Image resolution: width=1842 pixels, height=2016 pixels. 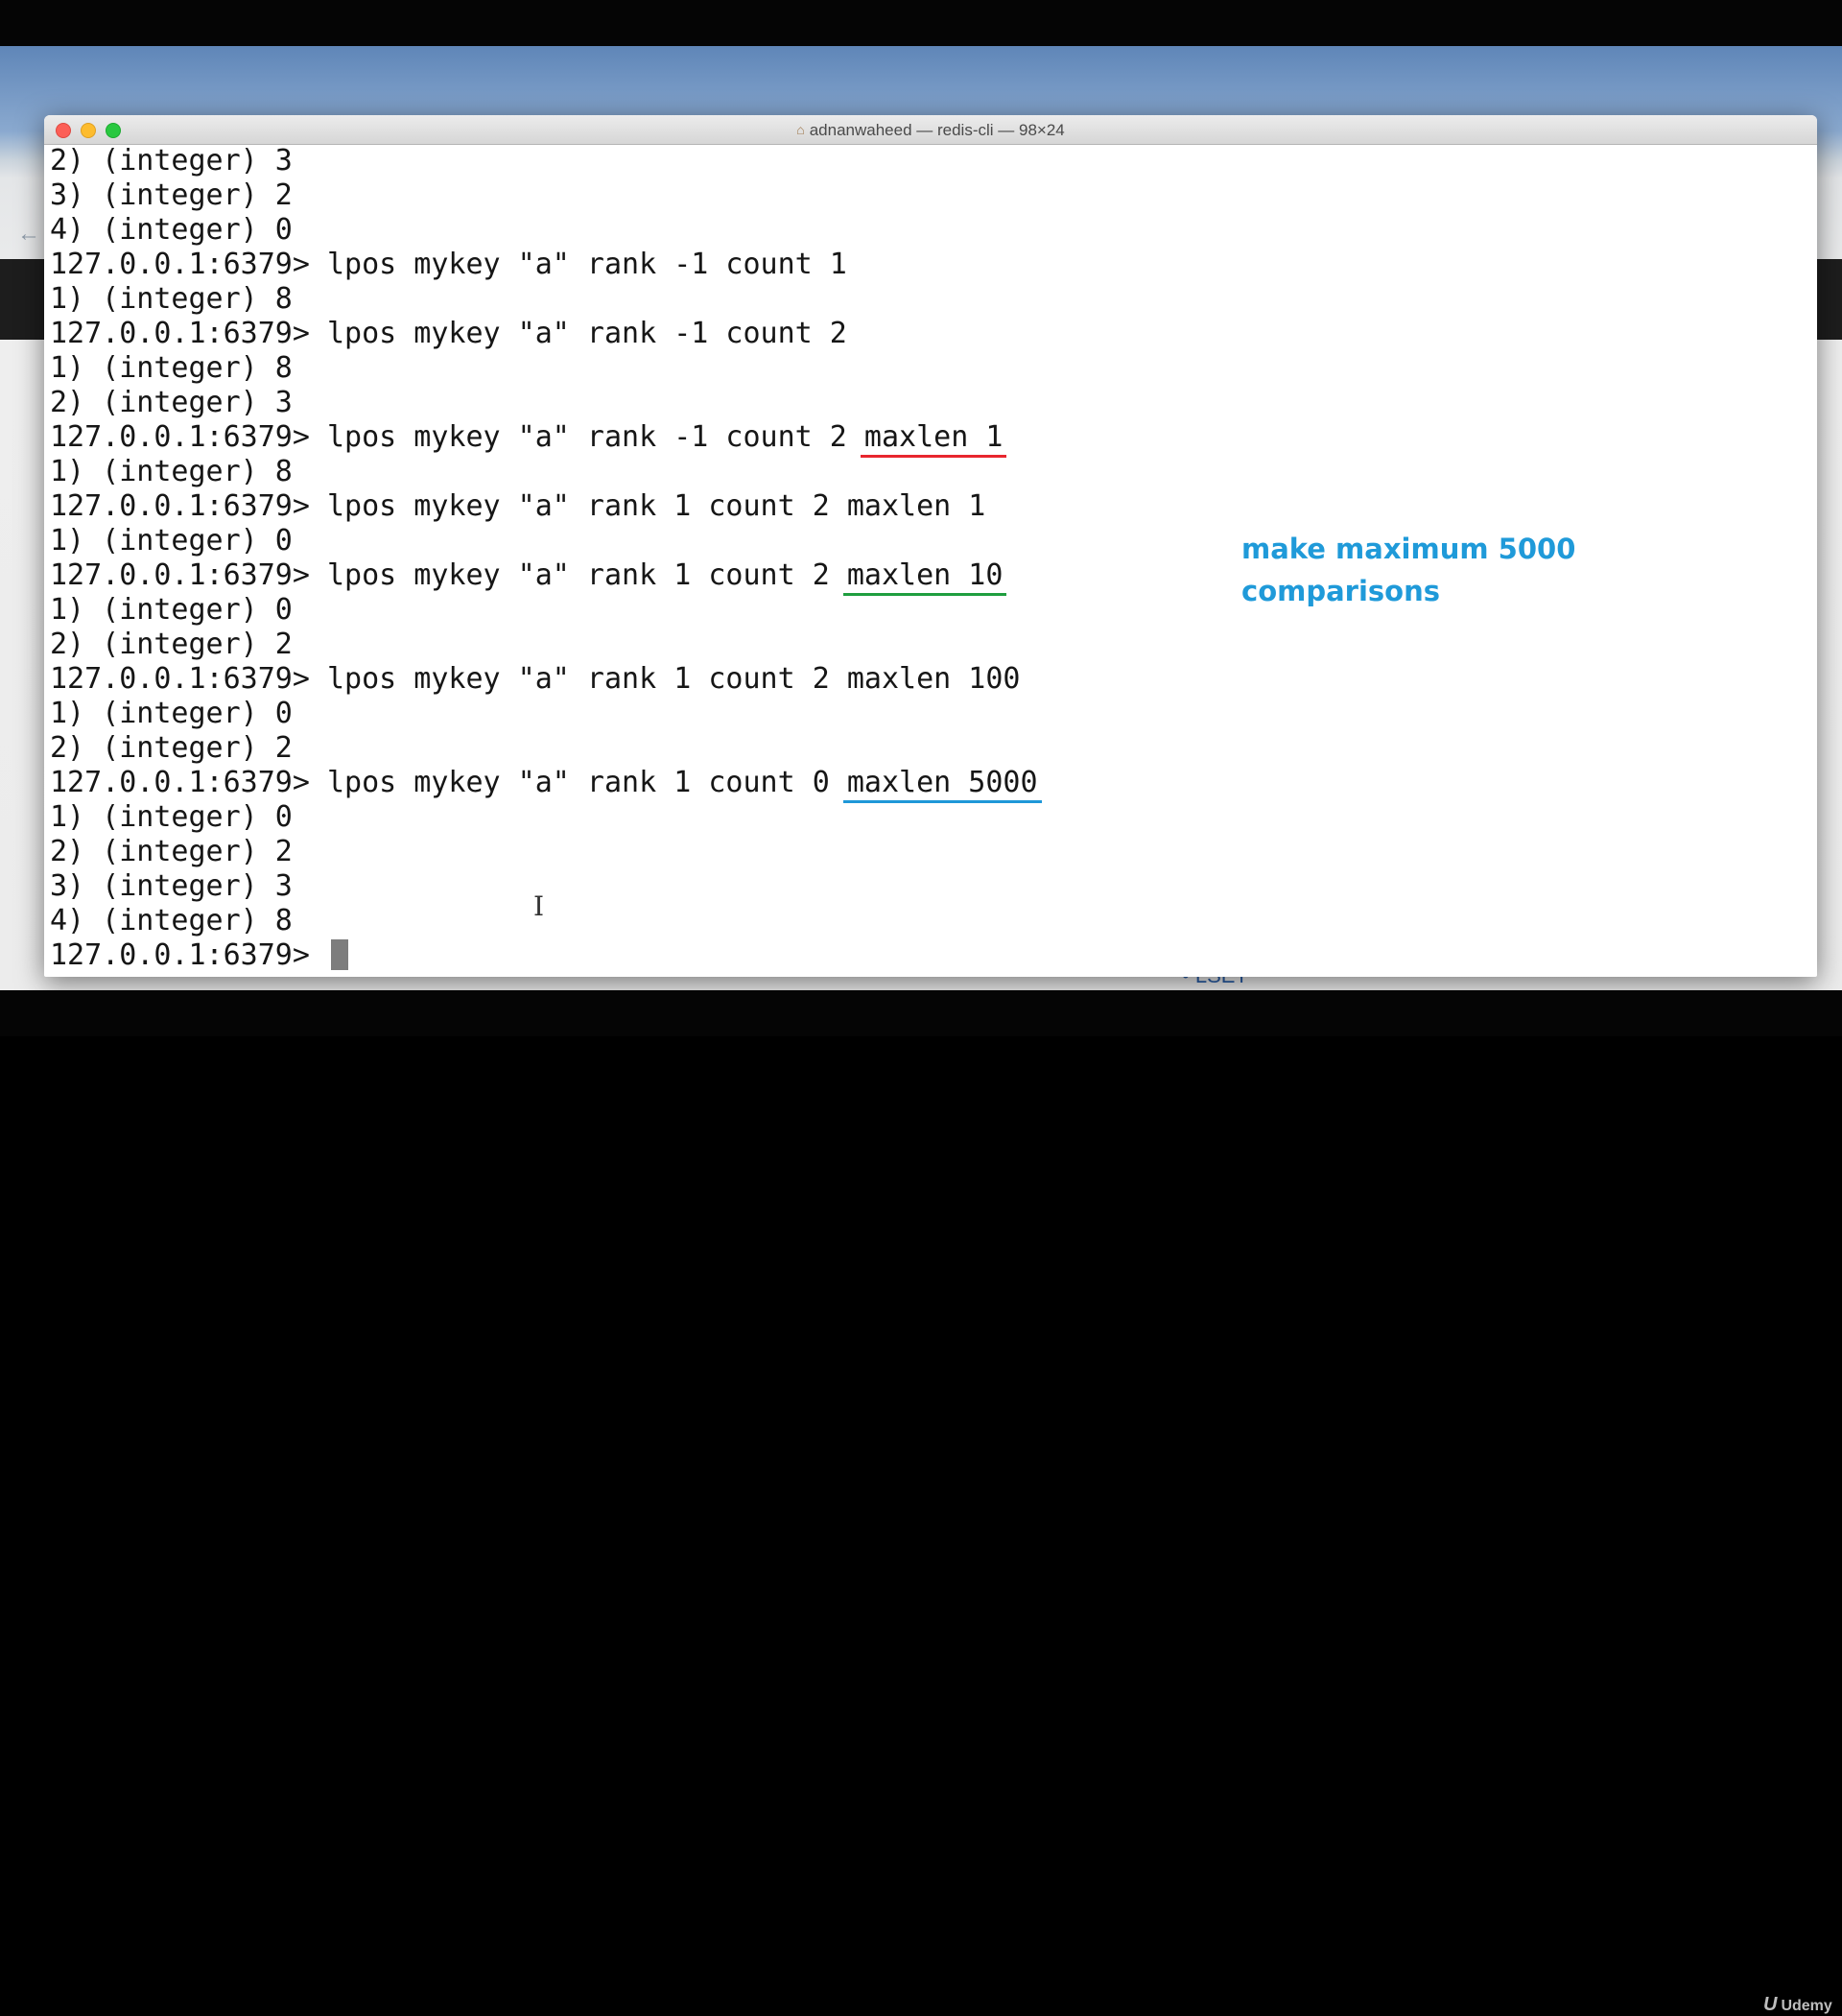 What do you see at coordinates (937, 130) in the screenshot?
I see `window-title-text: adnanwaheed — redis-cli — 98×24` at bounding box center [937, 130].